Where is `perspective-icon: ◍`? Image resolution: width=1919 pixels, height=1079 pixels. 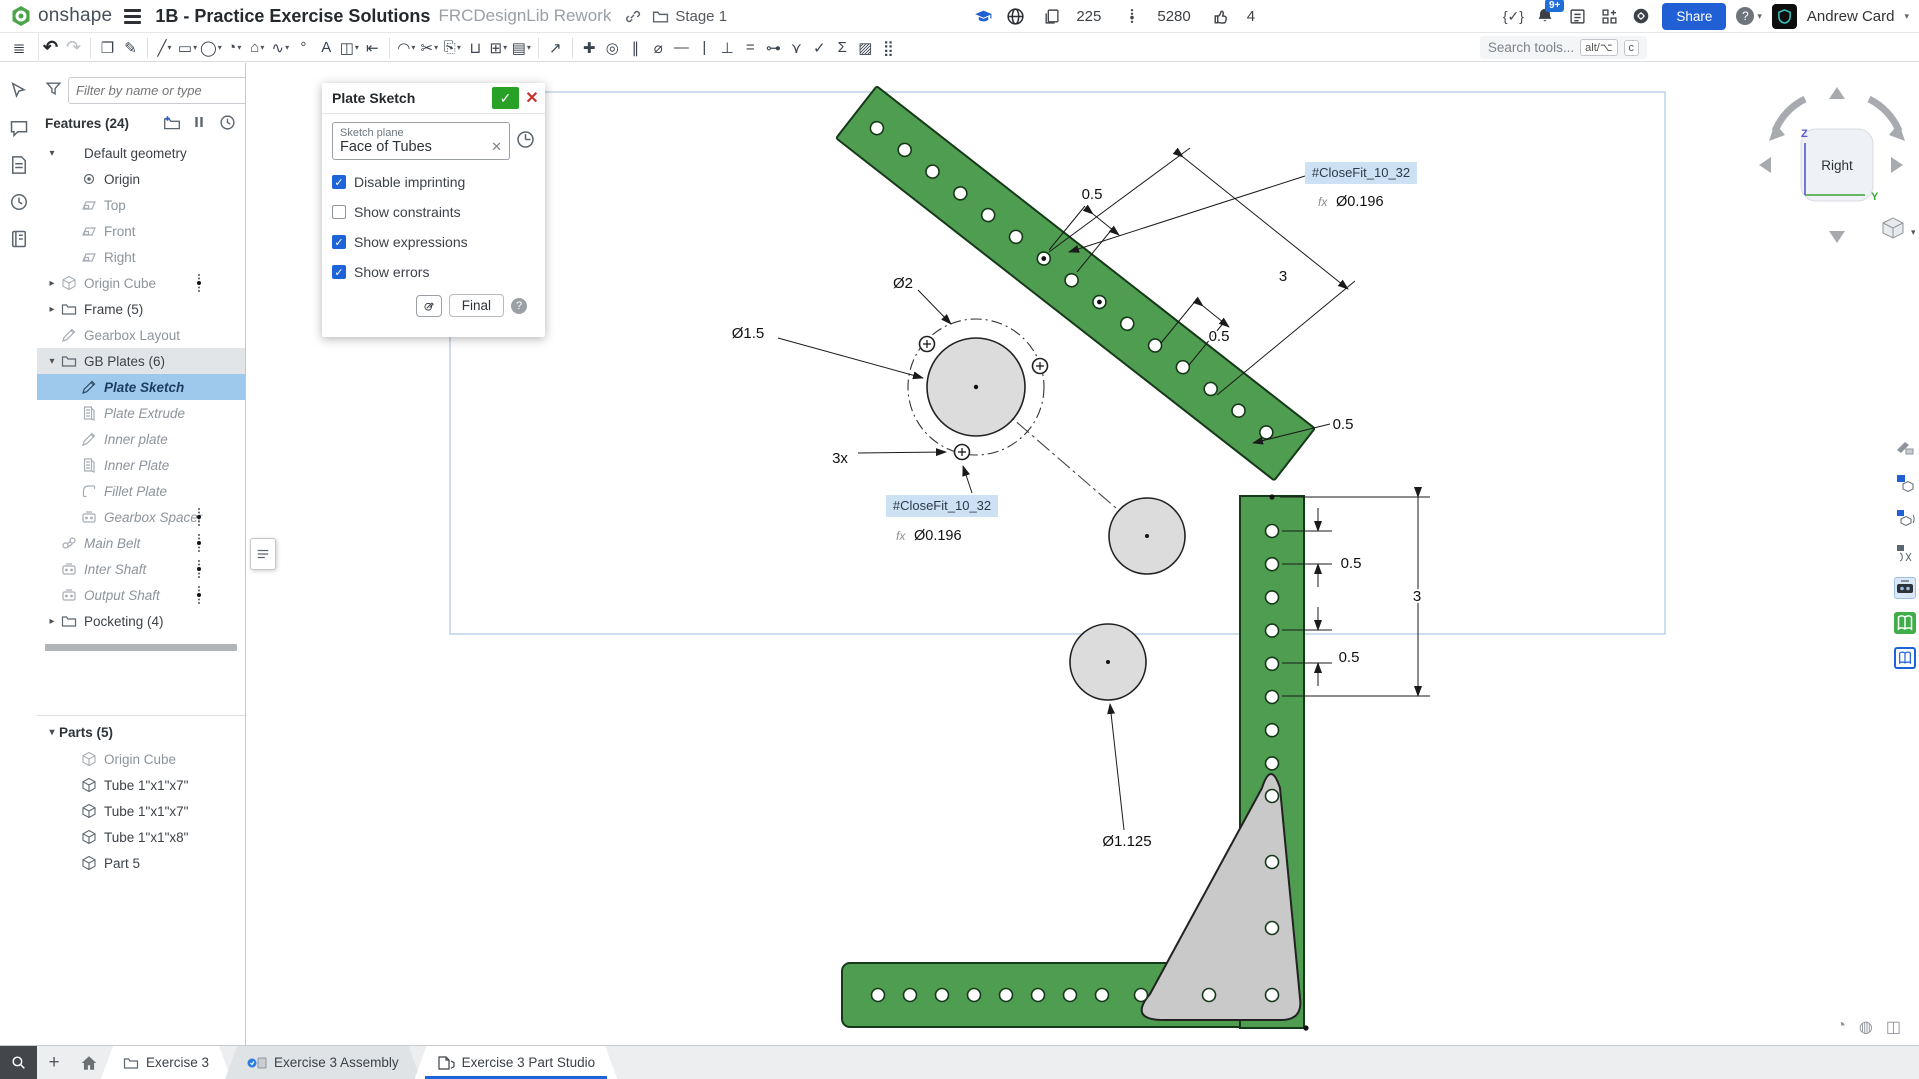
perspective-icon: ◍ is located at coordinates (1866, 1027).